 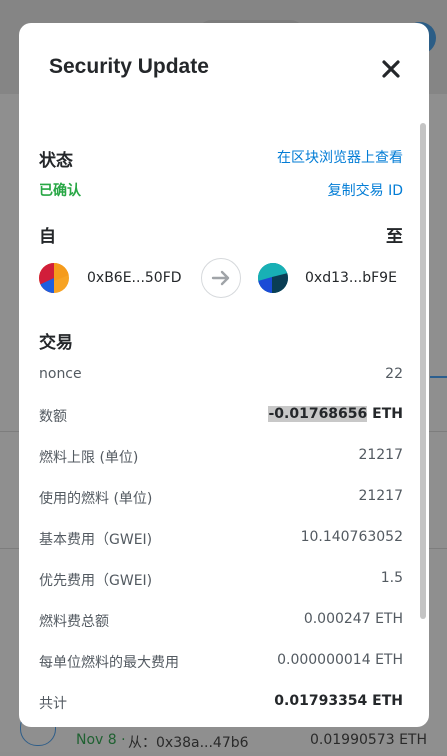 I want to click on tx-row-label: 每单位燃料的最大费用, so click(x=109, y=663).